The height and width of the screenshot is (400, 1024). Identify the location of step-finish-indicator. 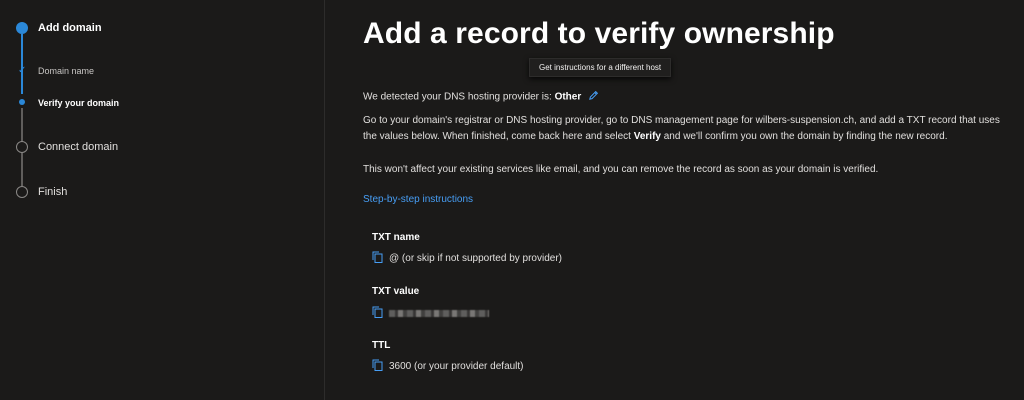
(22, 192).